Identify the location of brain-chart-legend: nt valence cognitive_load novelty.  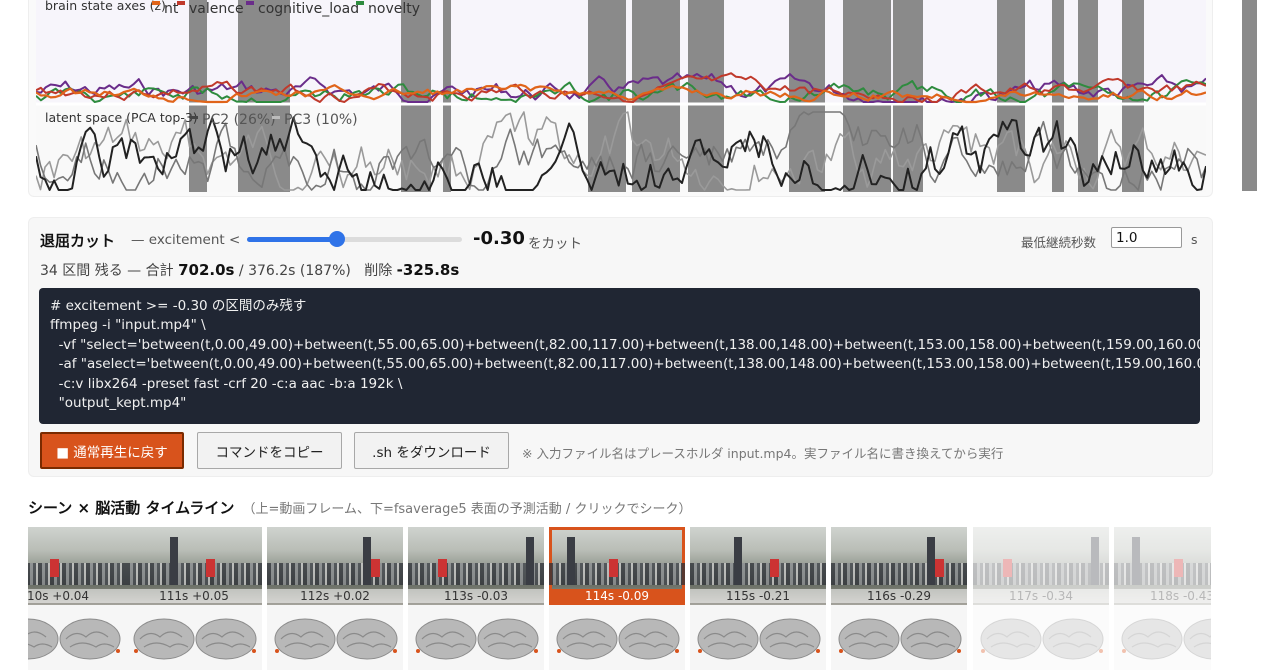
(286, 9).